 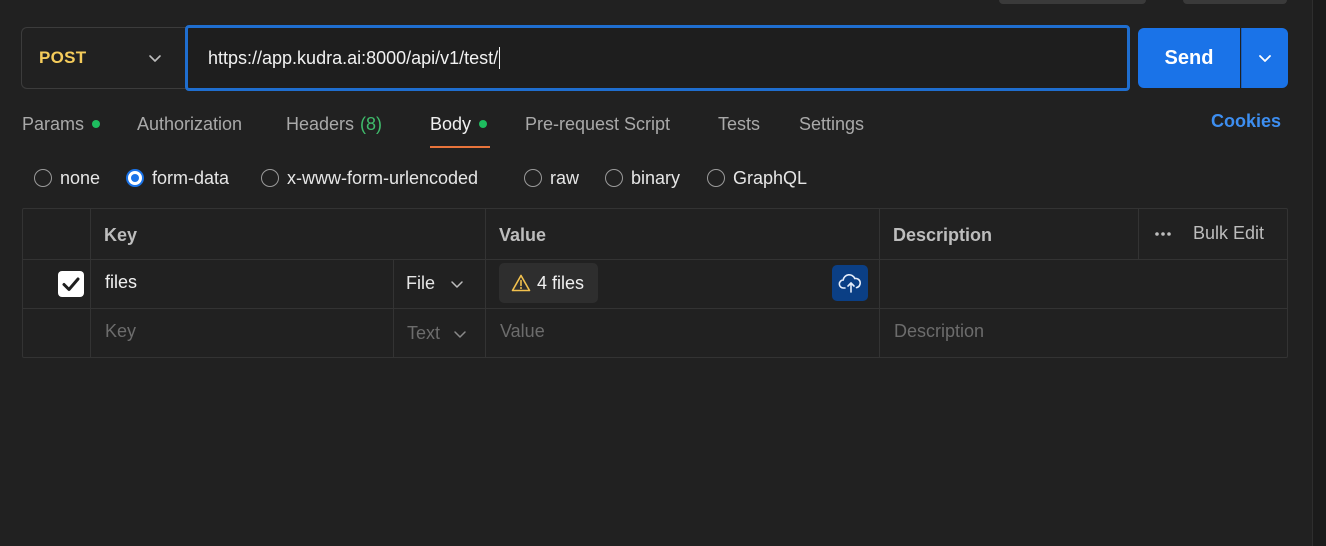 I want to click on tab-label: Tests, so click(x=739, y=123).